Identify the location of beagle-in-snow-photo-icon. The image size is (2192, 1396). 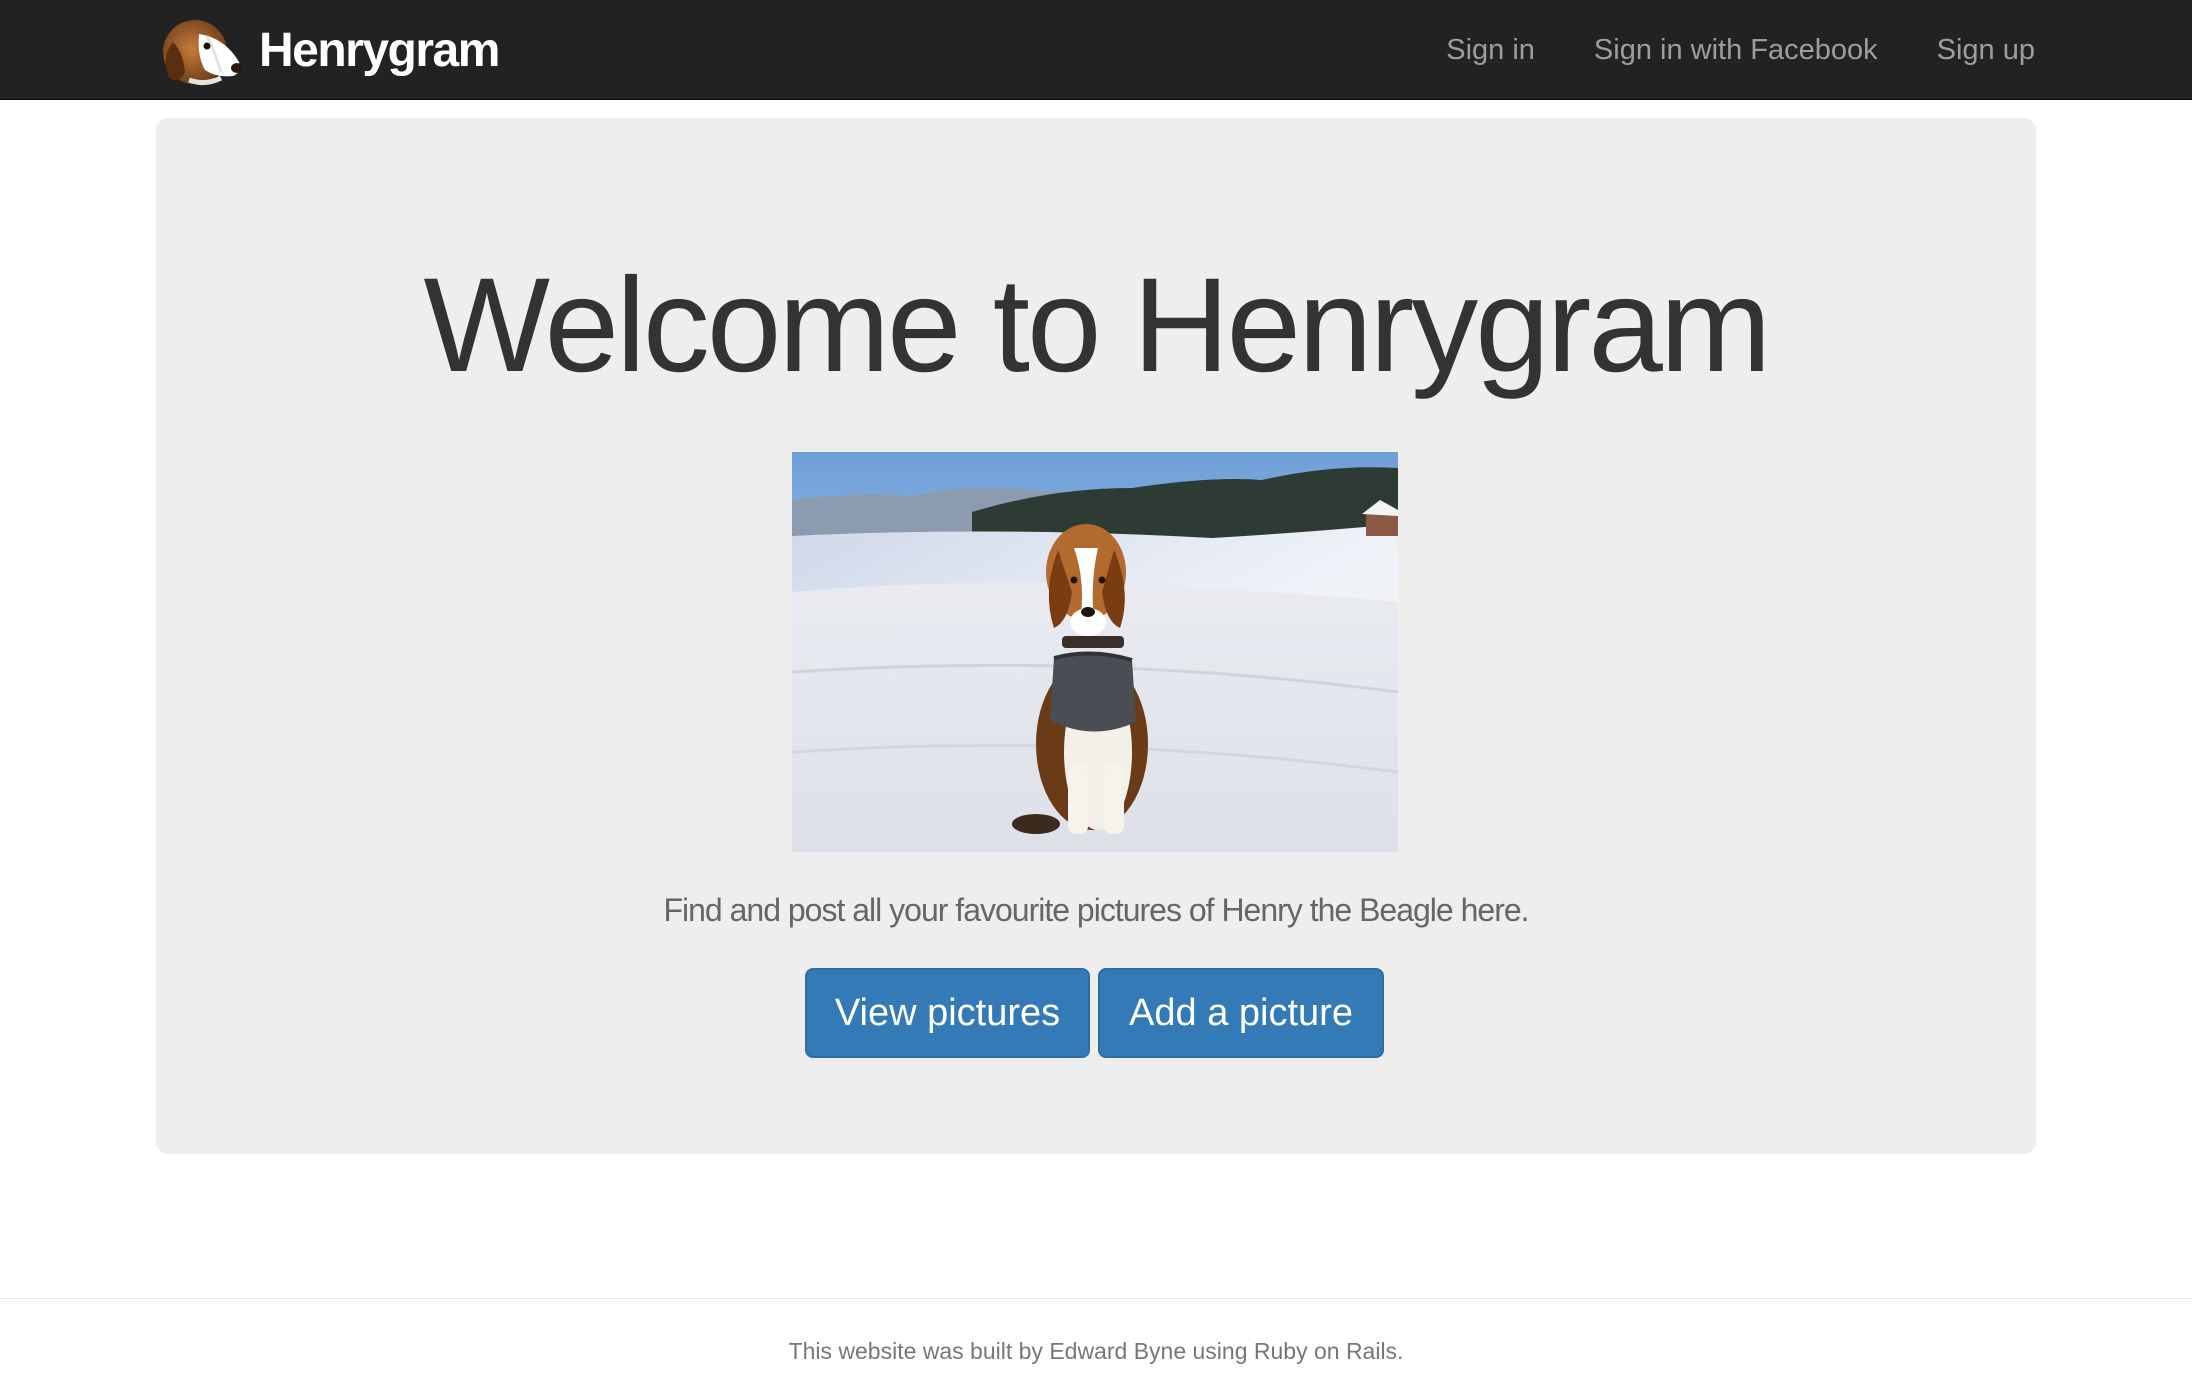
(1095, 652).